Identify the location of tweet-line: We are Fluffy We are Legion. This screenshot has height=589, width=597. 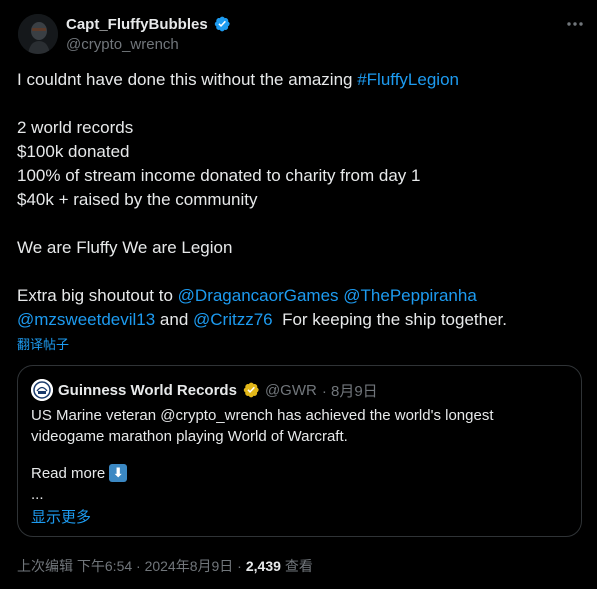
(125, 247).